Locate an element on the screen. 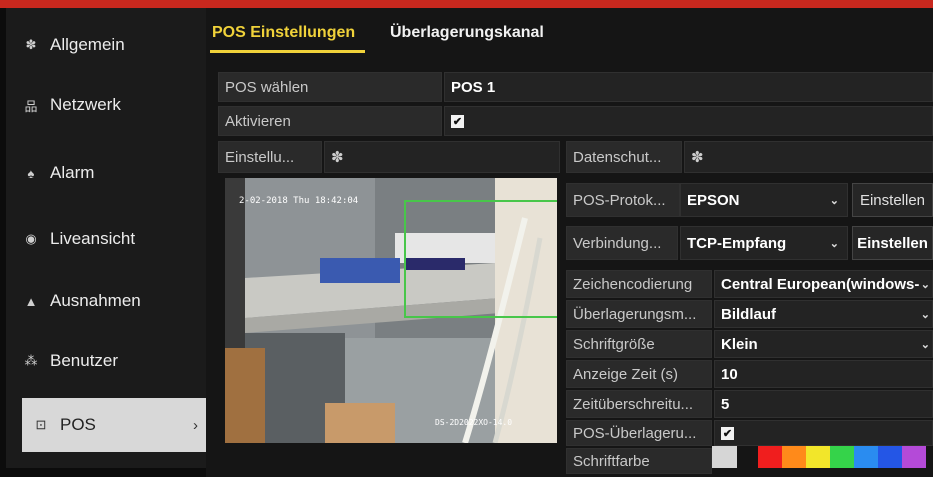 This screenshot has height=477, width=933. pos-overlay-row: ✔ is located at coordinates (823, 433).